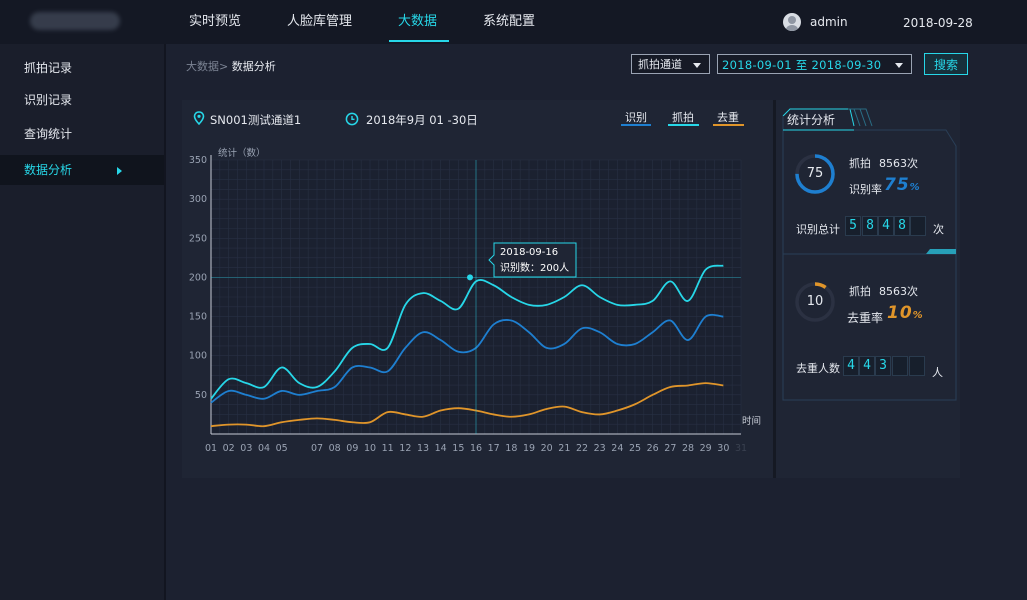  Describe the element at coordinates (900, 313) in the screenshot. I see `dedup-rate-value: 10` at that location.